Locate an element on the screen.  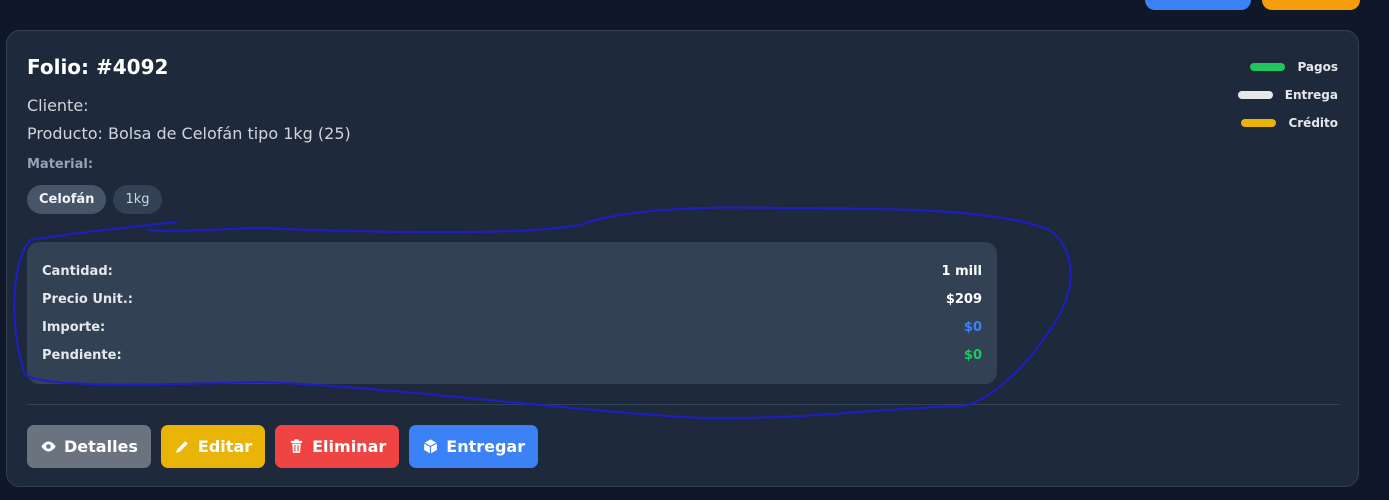
material-tags: Celofán 1kg is located at coordinates (94, 199).